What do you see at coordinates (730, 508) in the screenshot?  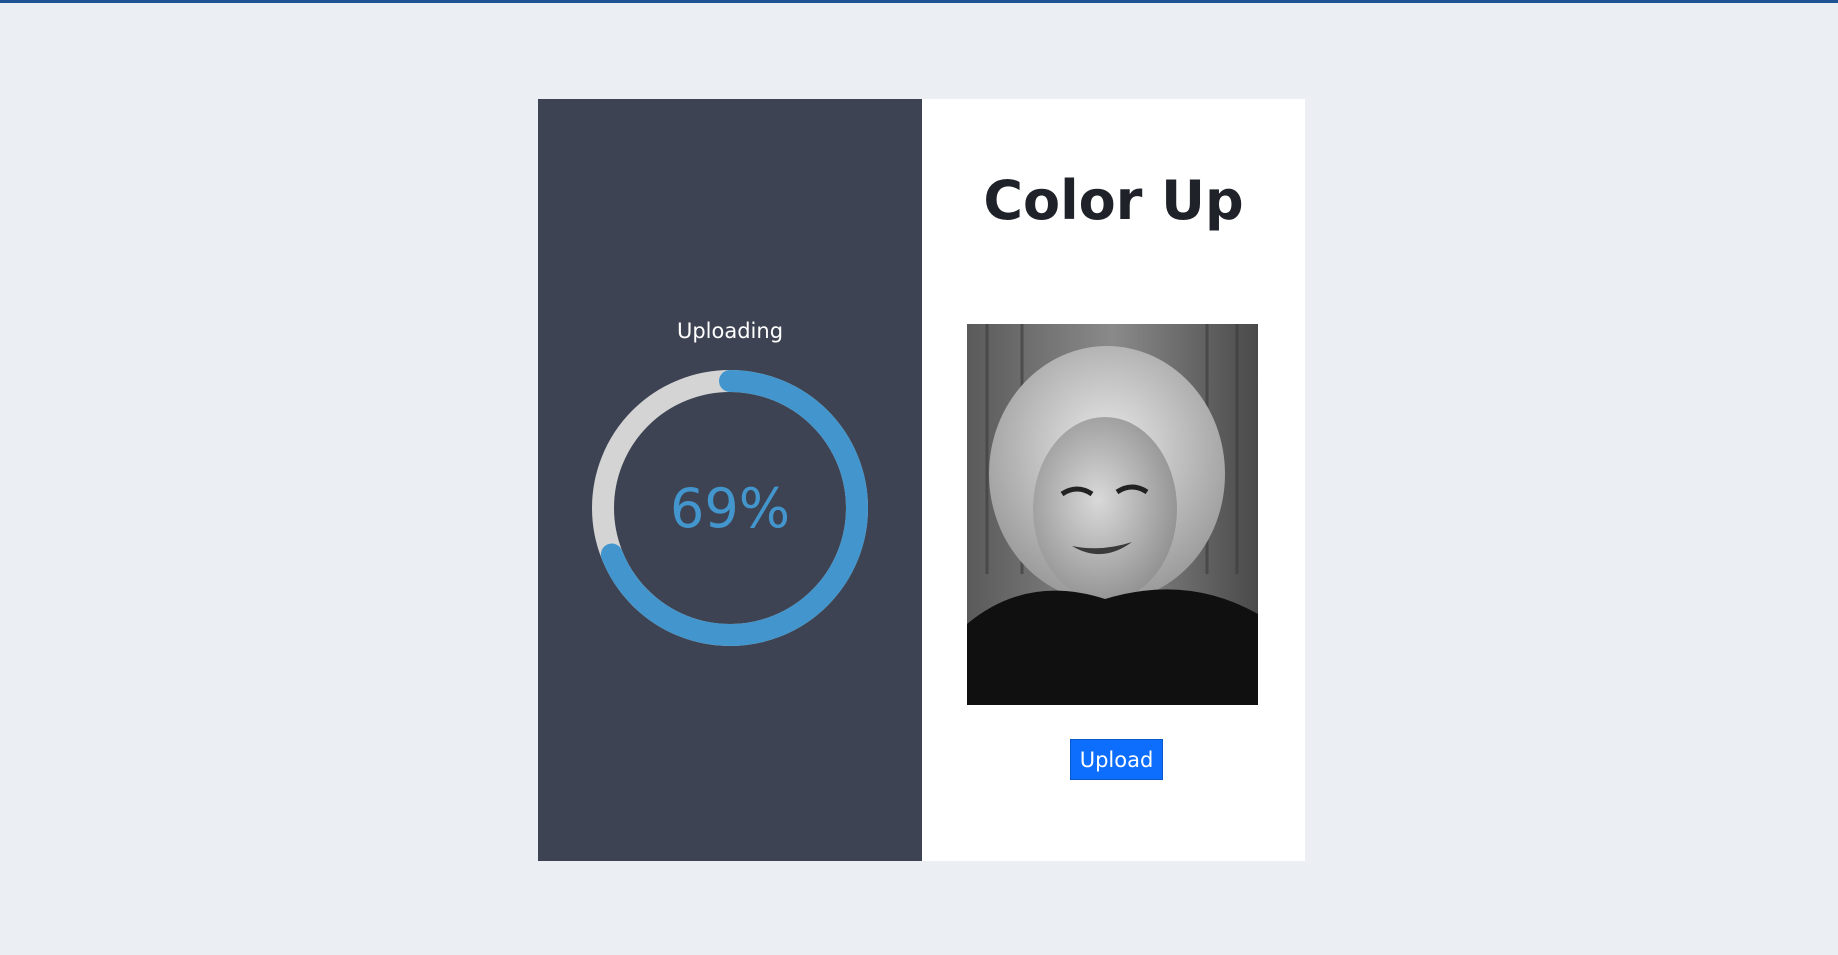 I see `progress-percent-text: 69%` at bounding box center [730, 508].